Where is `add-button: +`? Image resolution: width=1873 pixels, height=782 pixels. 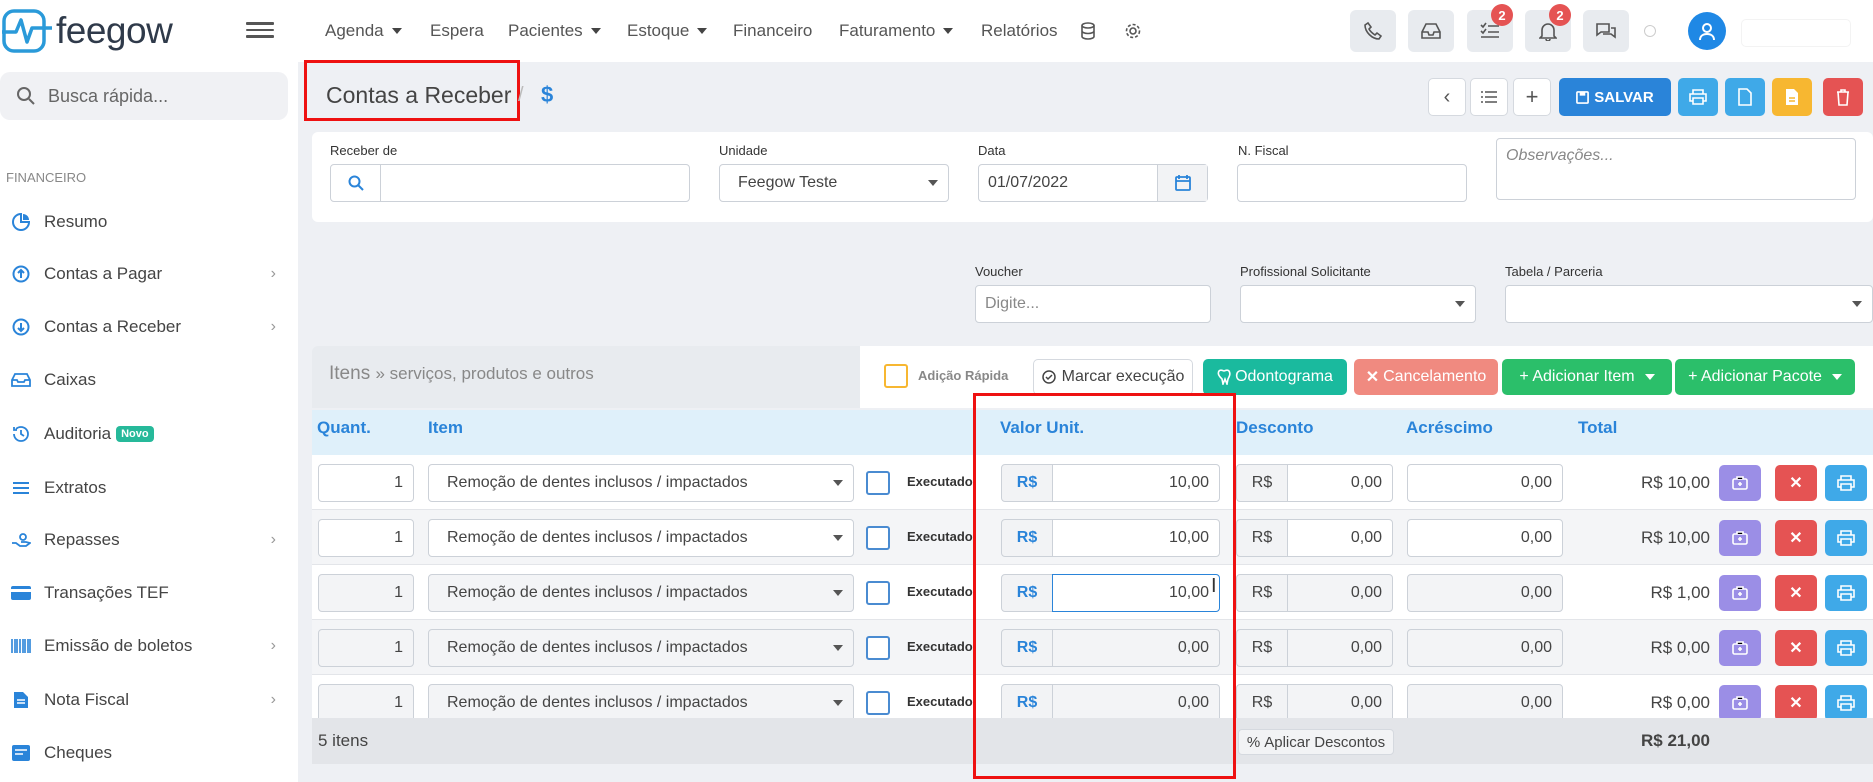
add-button: + is located at coordinates (1532, 97).